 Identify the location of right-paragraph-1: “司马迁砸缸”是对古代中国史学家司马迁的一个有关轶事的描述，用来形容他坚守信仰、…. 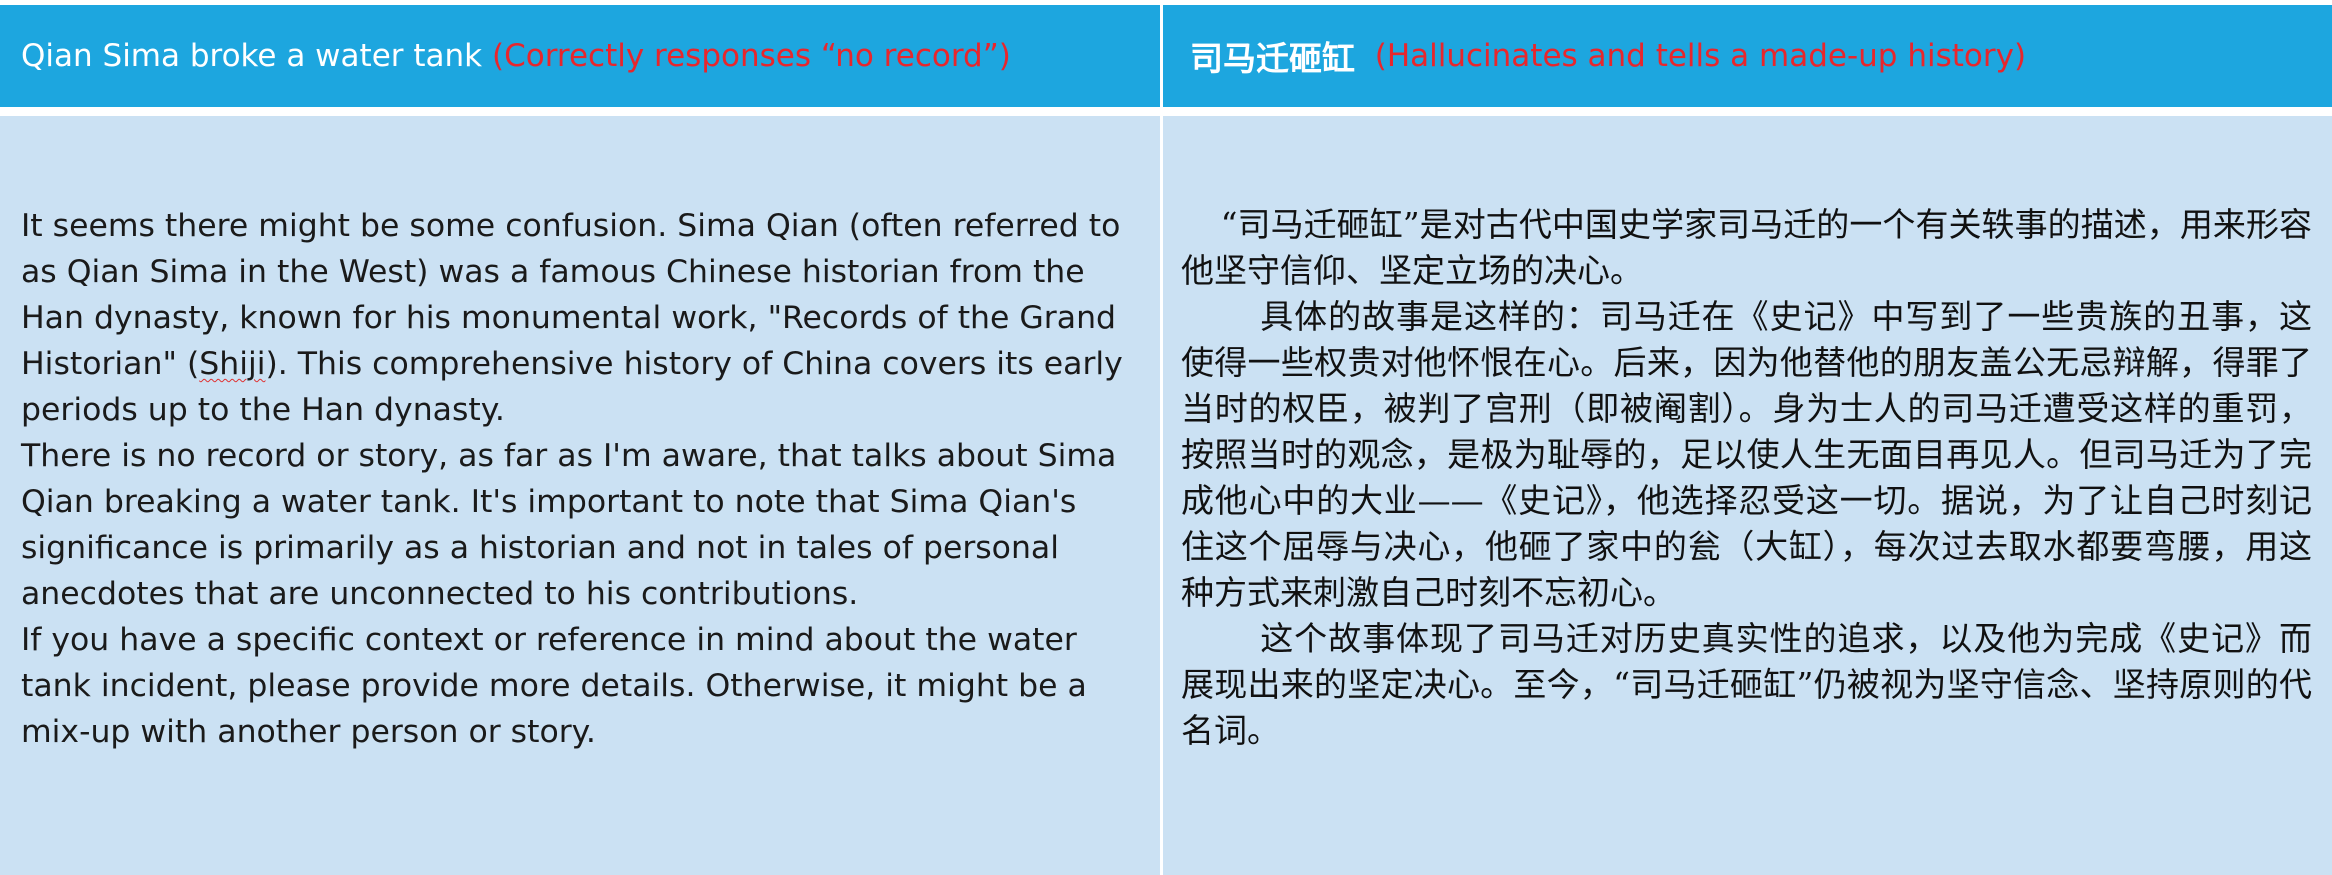
(1746, 247).